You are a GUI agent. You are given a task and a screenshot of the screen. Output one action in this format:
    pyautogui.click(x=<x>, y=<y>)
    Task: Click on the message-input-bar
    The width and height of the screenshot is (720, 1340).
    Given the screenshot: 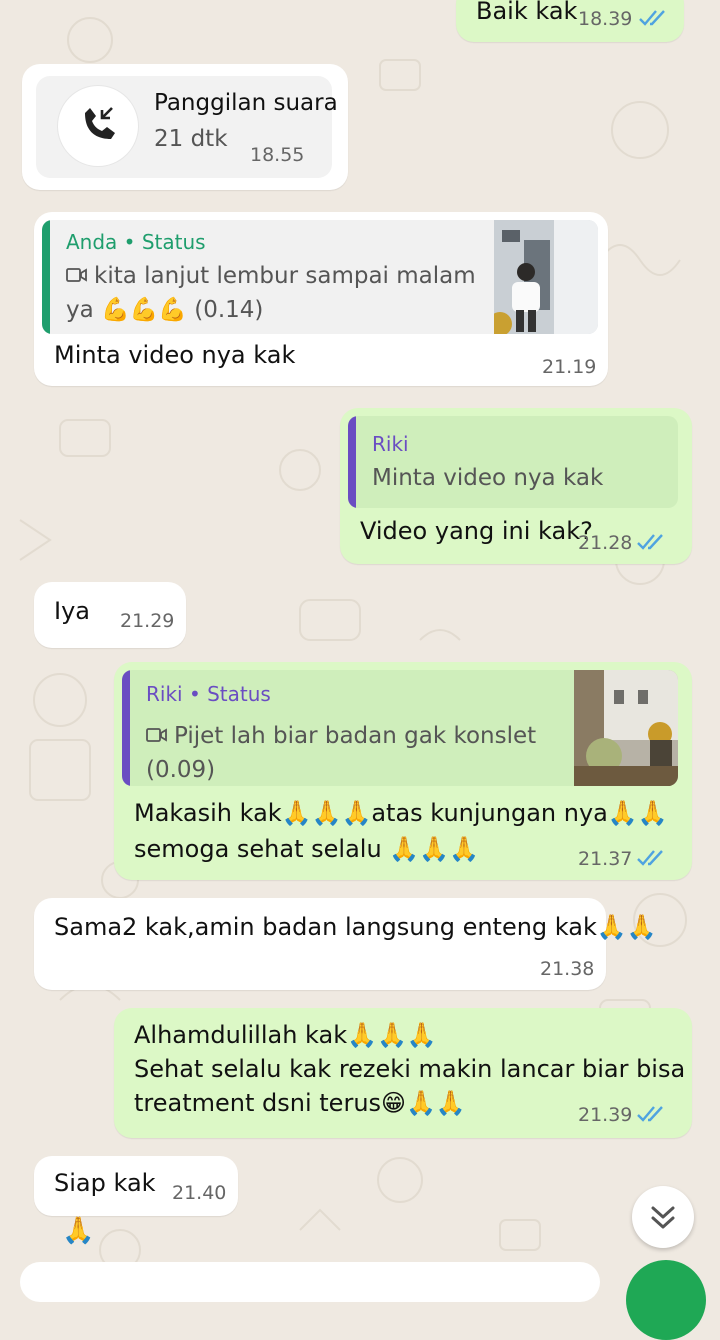 What is the action you would take?
    pyautogui.click(x=310, y=1282)
    